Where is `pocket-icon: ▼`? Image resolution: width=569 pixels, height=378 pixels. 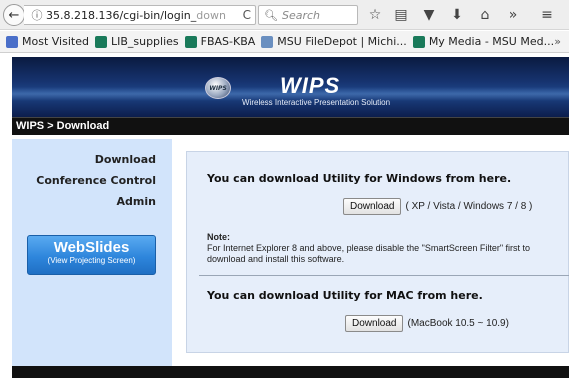 pocket-icon: ▼ is located at coordinates (429, 15).